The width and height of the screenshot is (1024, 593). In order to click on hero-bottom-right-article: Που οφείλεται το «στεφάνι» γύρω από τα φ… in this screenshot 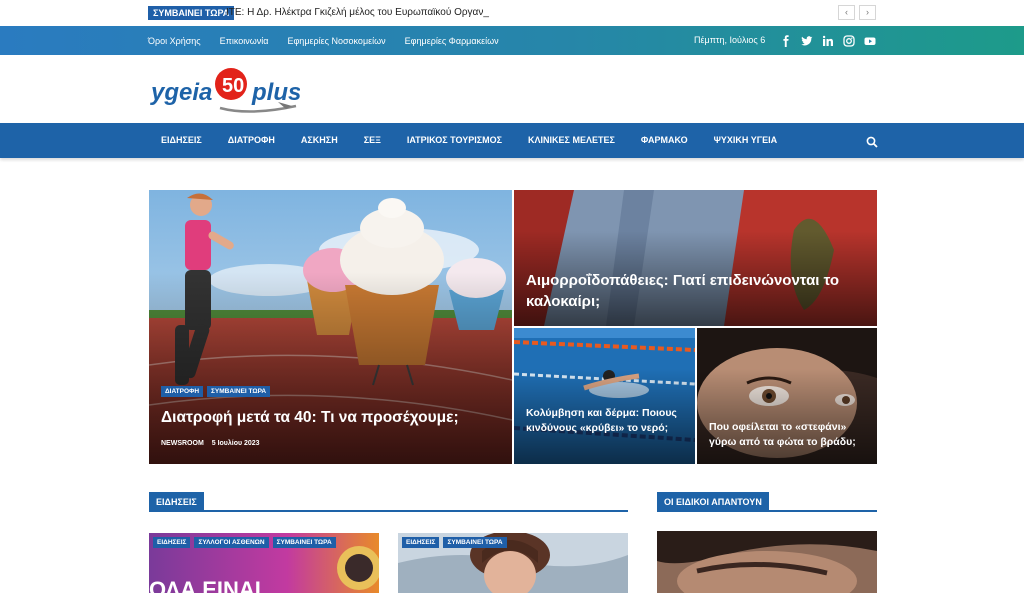, I will do `click(787, 396)`.